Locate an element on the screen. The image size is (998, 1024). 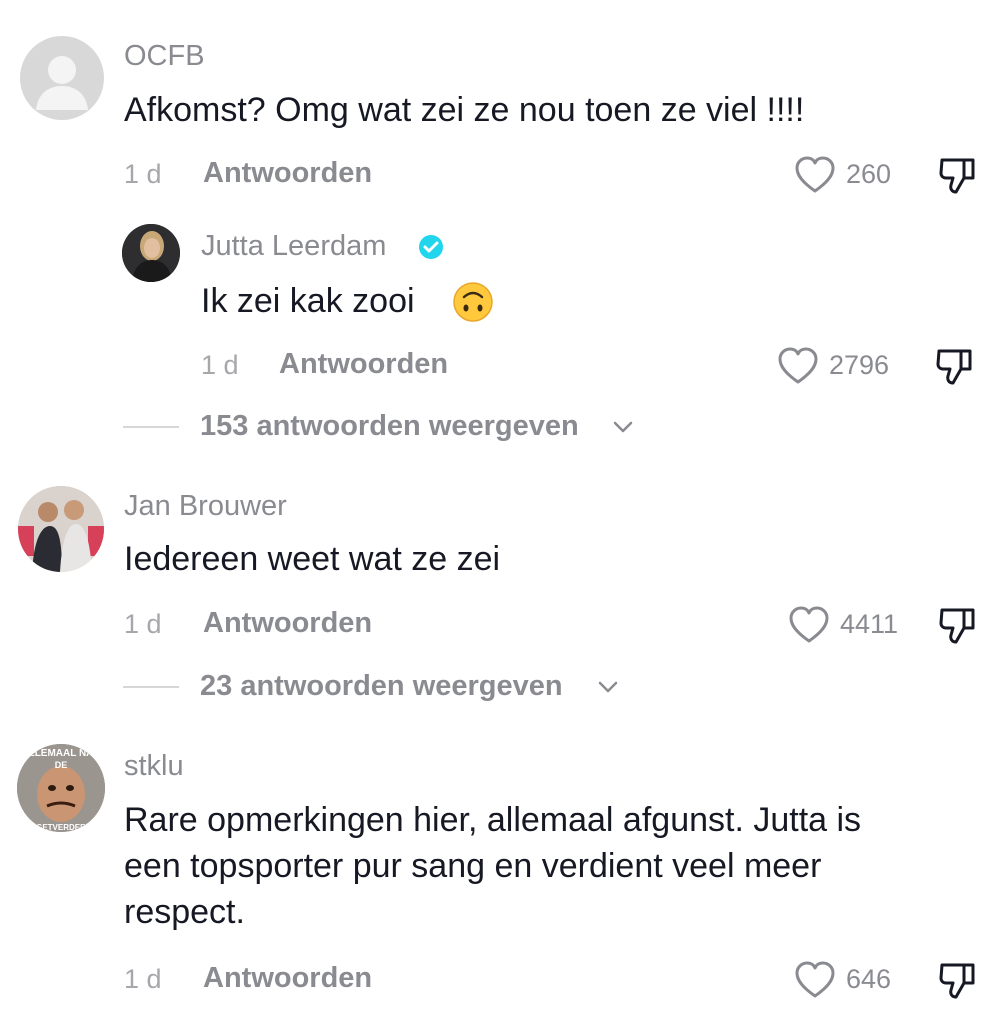
like-count: 4411 is located at coordinates (869, 624).